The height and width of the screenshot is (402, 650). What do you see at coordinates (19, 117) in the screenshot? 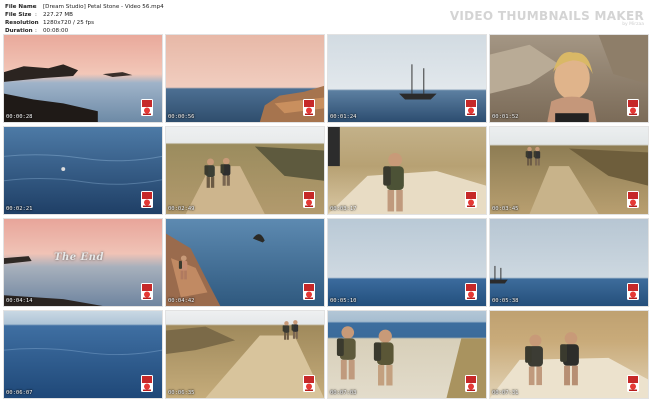
I see `thumbnail-timestamp: 00:00:28` at bounding box center [19, 117].